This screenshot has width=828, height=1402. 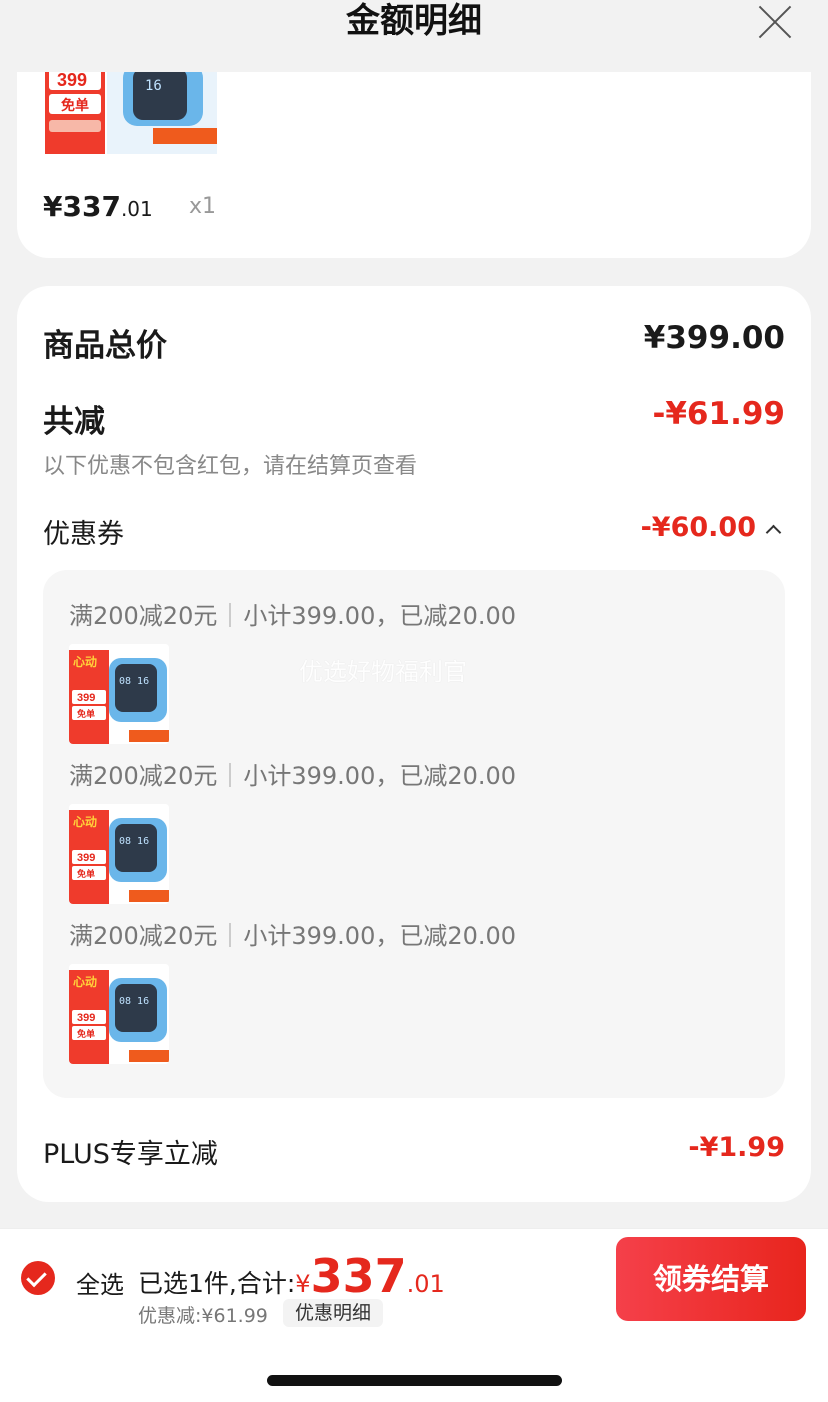 What do you see at coordinates (100, 1282) in the screenshot?
I see `select-all-label: 全选` at bounding box center [100, 1282].